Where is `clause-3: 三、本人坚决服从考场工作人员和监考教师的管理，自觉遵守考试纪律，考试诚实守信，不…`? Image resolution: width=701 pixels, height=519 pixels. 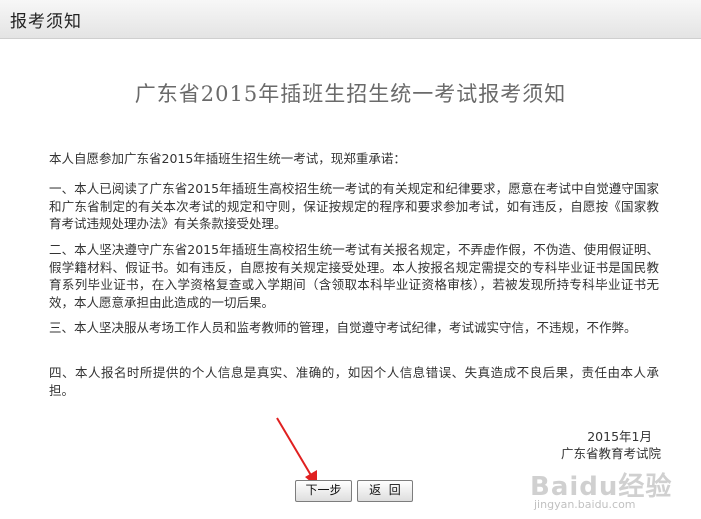
clause-3: 三、本人坚决服从考场工作人员和监考教师的管理，自觉遵守考试纪律，考试诚实守信，不… is located at coordinates (343, 327).